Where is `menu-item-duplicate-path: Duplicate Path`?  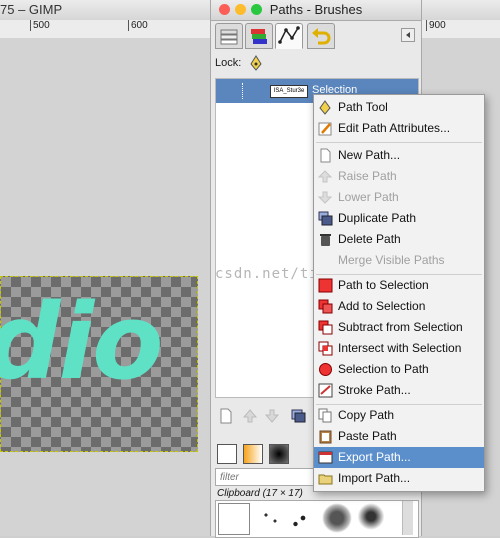 menu-item-duplicate-path: Duplicate Path is located at coordinates (399, 218).